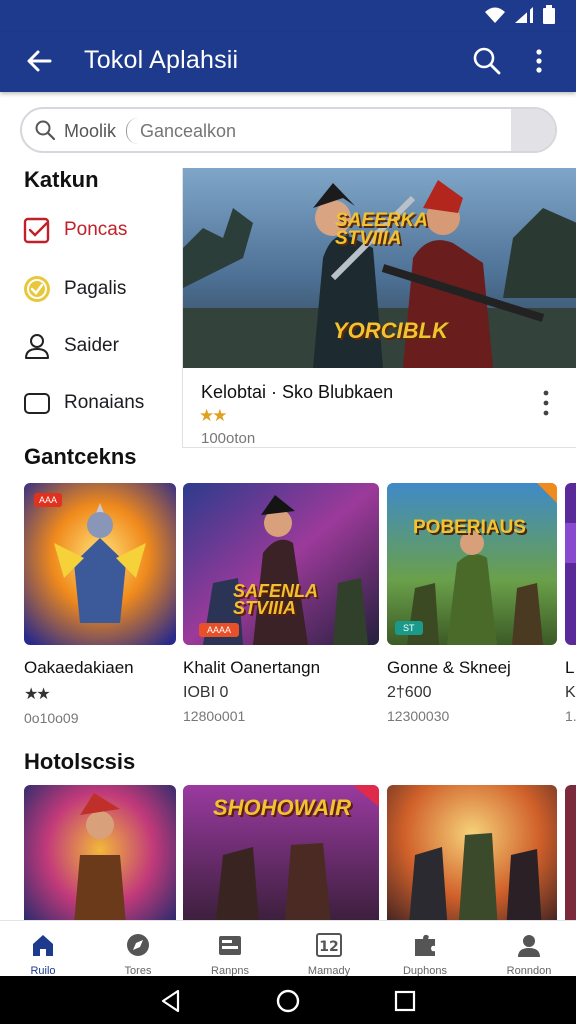 The image size is (576, 1024). I want to click on nav-item-tores: Tores, so click(138, 949).